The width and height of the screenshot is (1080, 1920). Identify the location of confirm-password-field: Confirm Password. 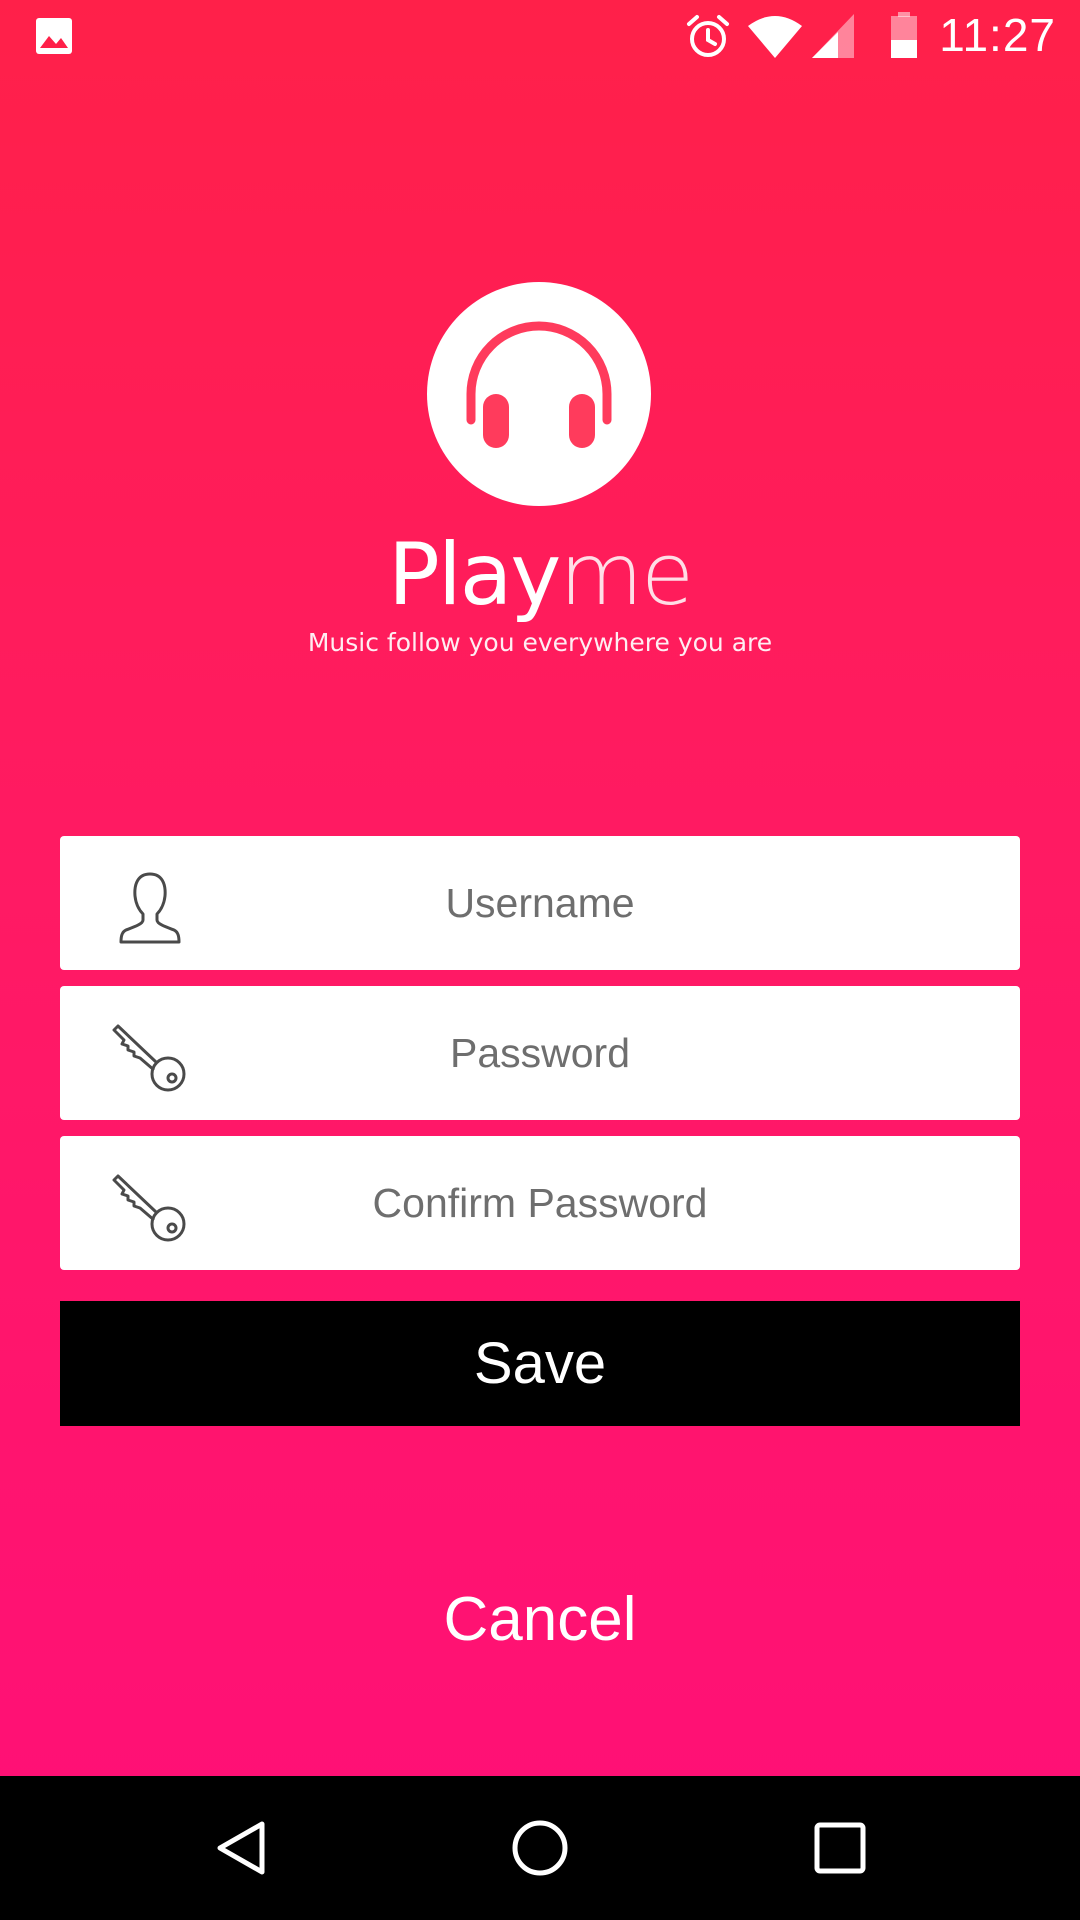
(540, 1203).